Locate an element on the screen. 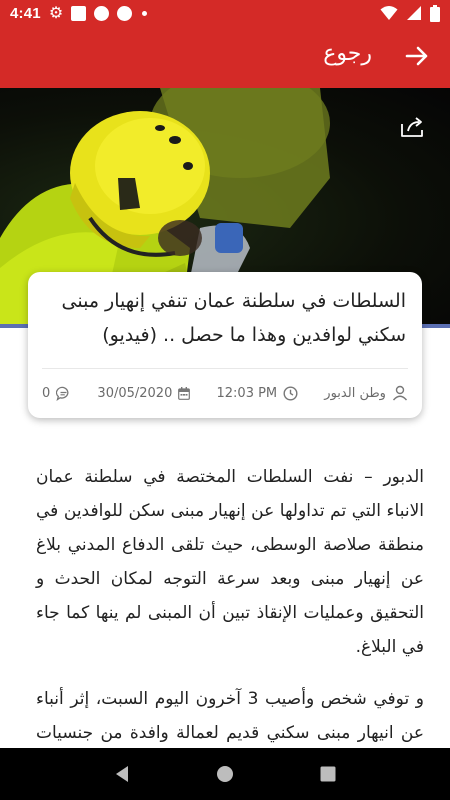  author-meta: وطن الدبور is located at coordinates (366, 393).